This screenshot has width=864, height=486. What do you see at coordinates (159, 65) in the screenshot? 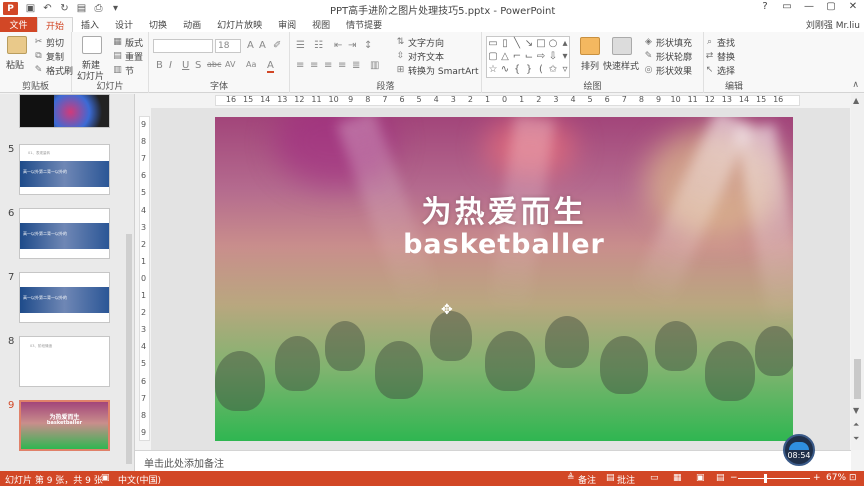
I see `bold-button: B` at bounding box center [159, 65].